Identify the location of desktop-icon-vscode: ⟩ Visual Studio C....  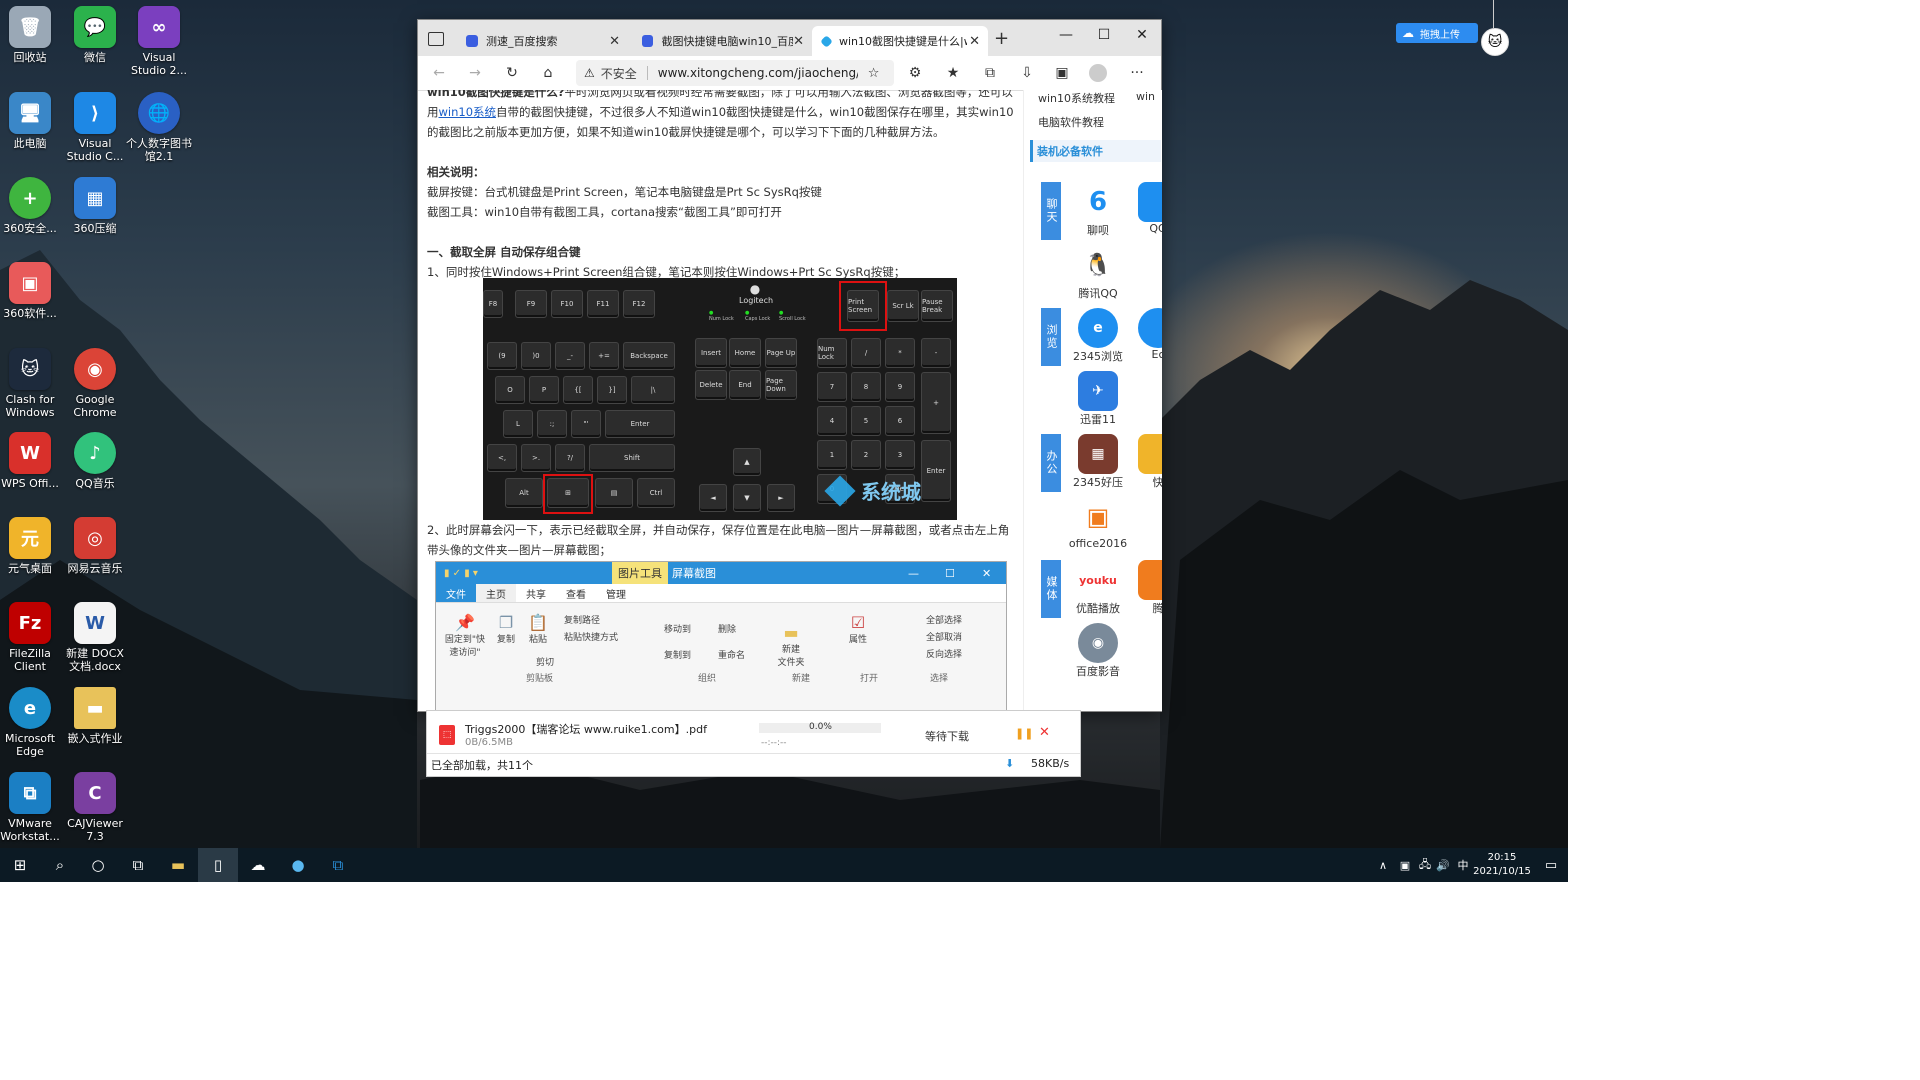
(95, 127).